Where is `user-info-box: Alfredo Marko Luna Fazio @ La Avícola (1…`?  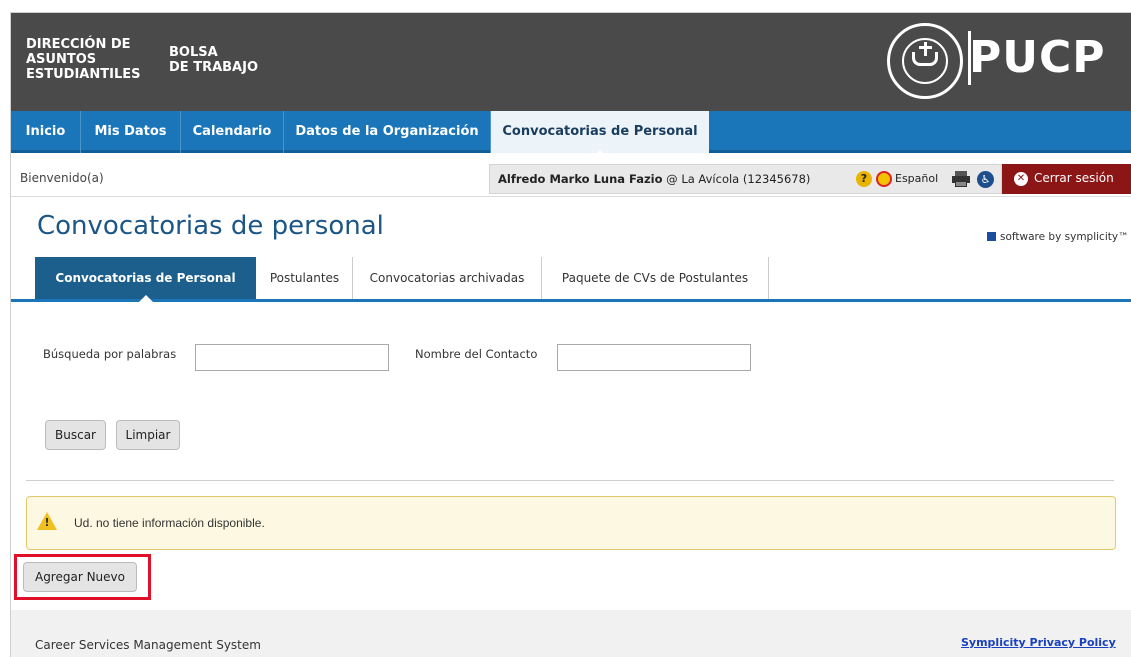 user-info-box: Alfredo Marko Luna Fazio @ La Avícola (1… is located at coordinates (745, 179).